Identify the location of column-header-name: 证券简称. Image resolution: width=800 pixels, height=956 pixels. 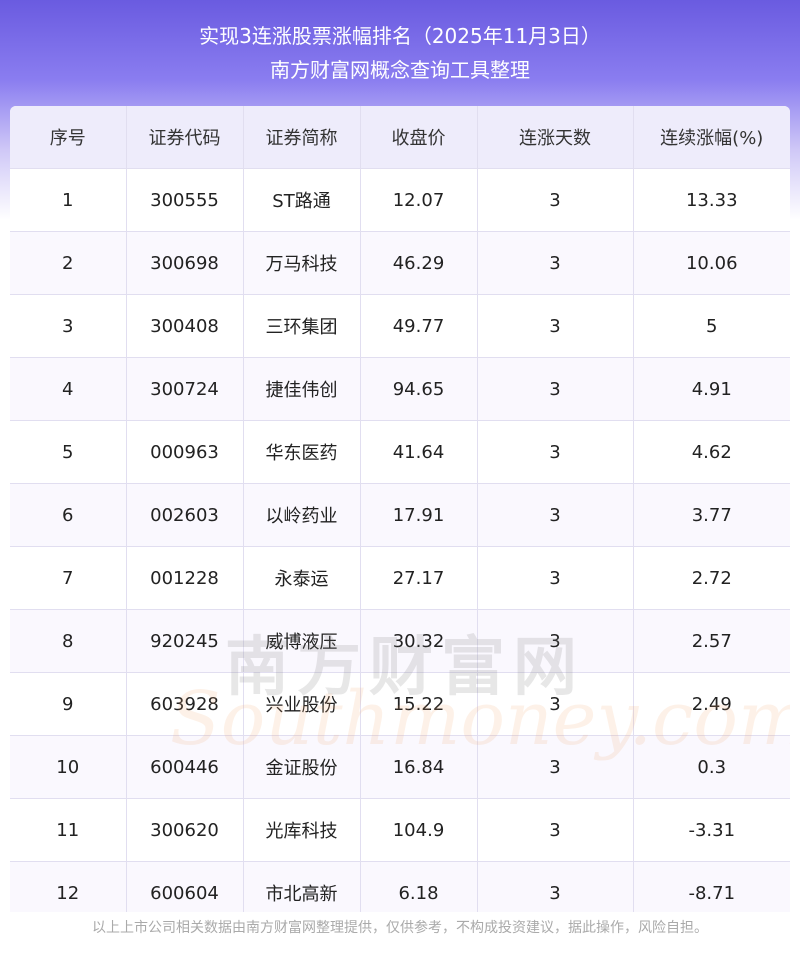
(302, 137).